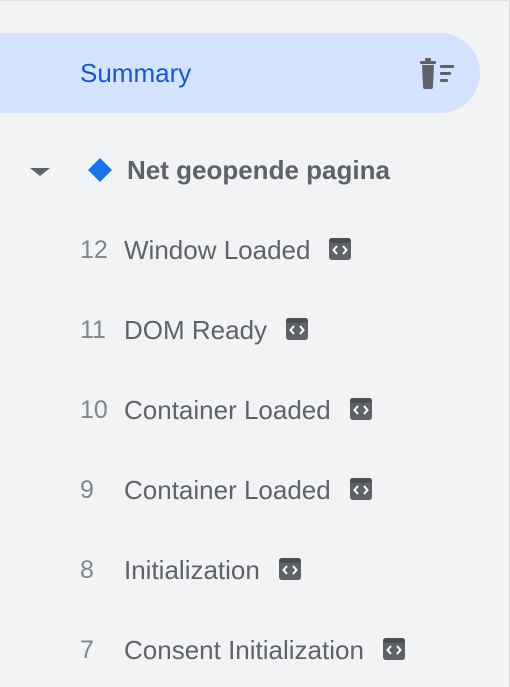  What do you see at coordinates (438, 73) in the screenshot?
I see `clear-list-icon` at bounding box center [438, 73].